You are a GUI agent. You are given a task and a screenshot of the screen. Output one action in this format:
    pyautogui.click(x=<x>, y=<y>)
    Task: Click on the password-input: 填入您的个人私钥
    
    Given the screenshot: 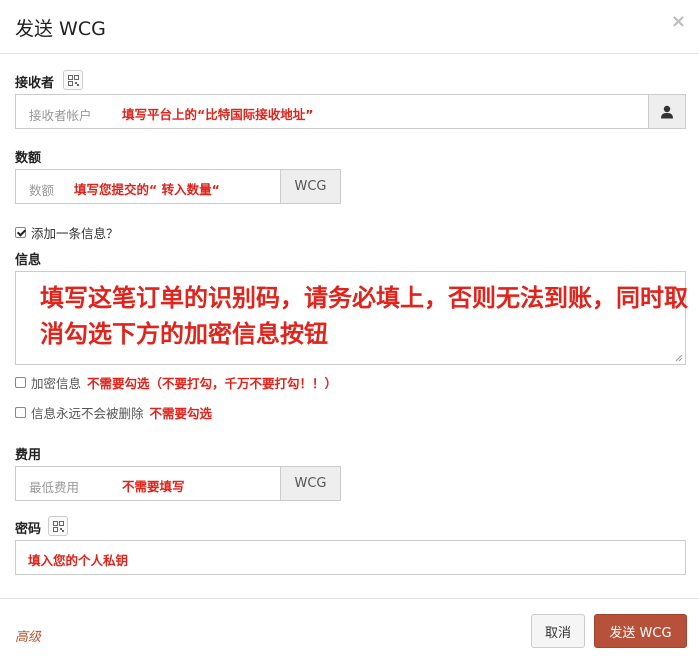 What is the action you would take?
    pyautogui.click(x=350, y=557)
    